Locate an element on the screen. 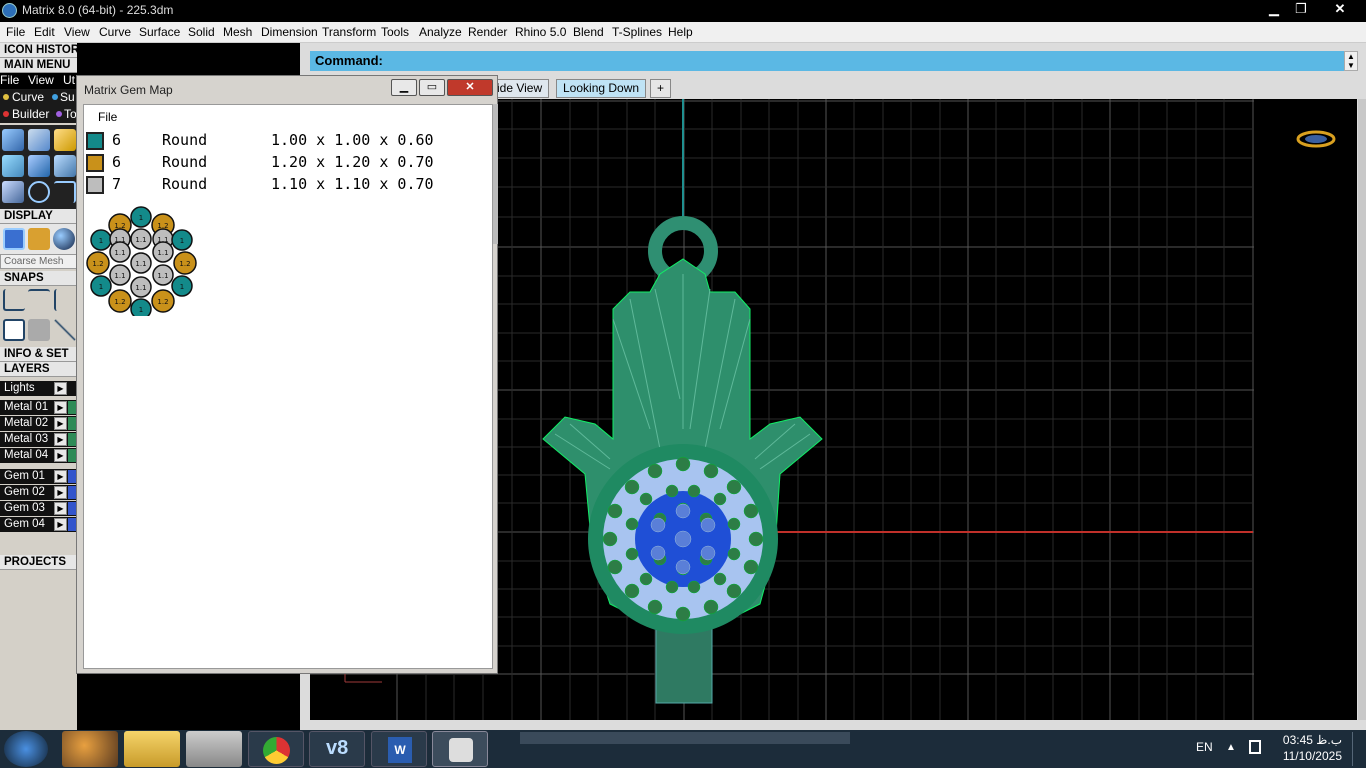  snap-end-icon is located at coordinates (14, 300).